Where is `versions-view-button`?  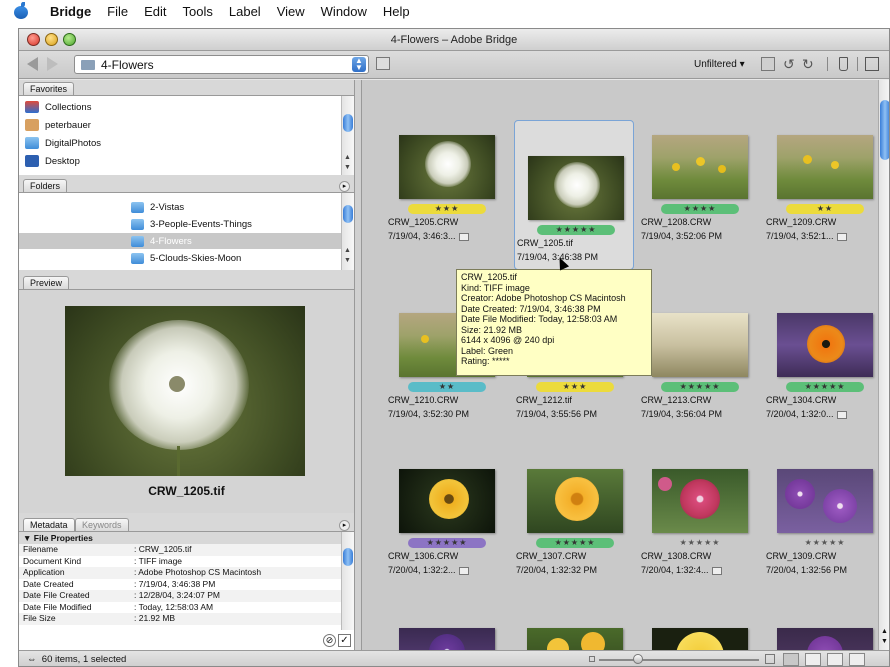 versions-view-button is located at coordinates (857, 659).